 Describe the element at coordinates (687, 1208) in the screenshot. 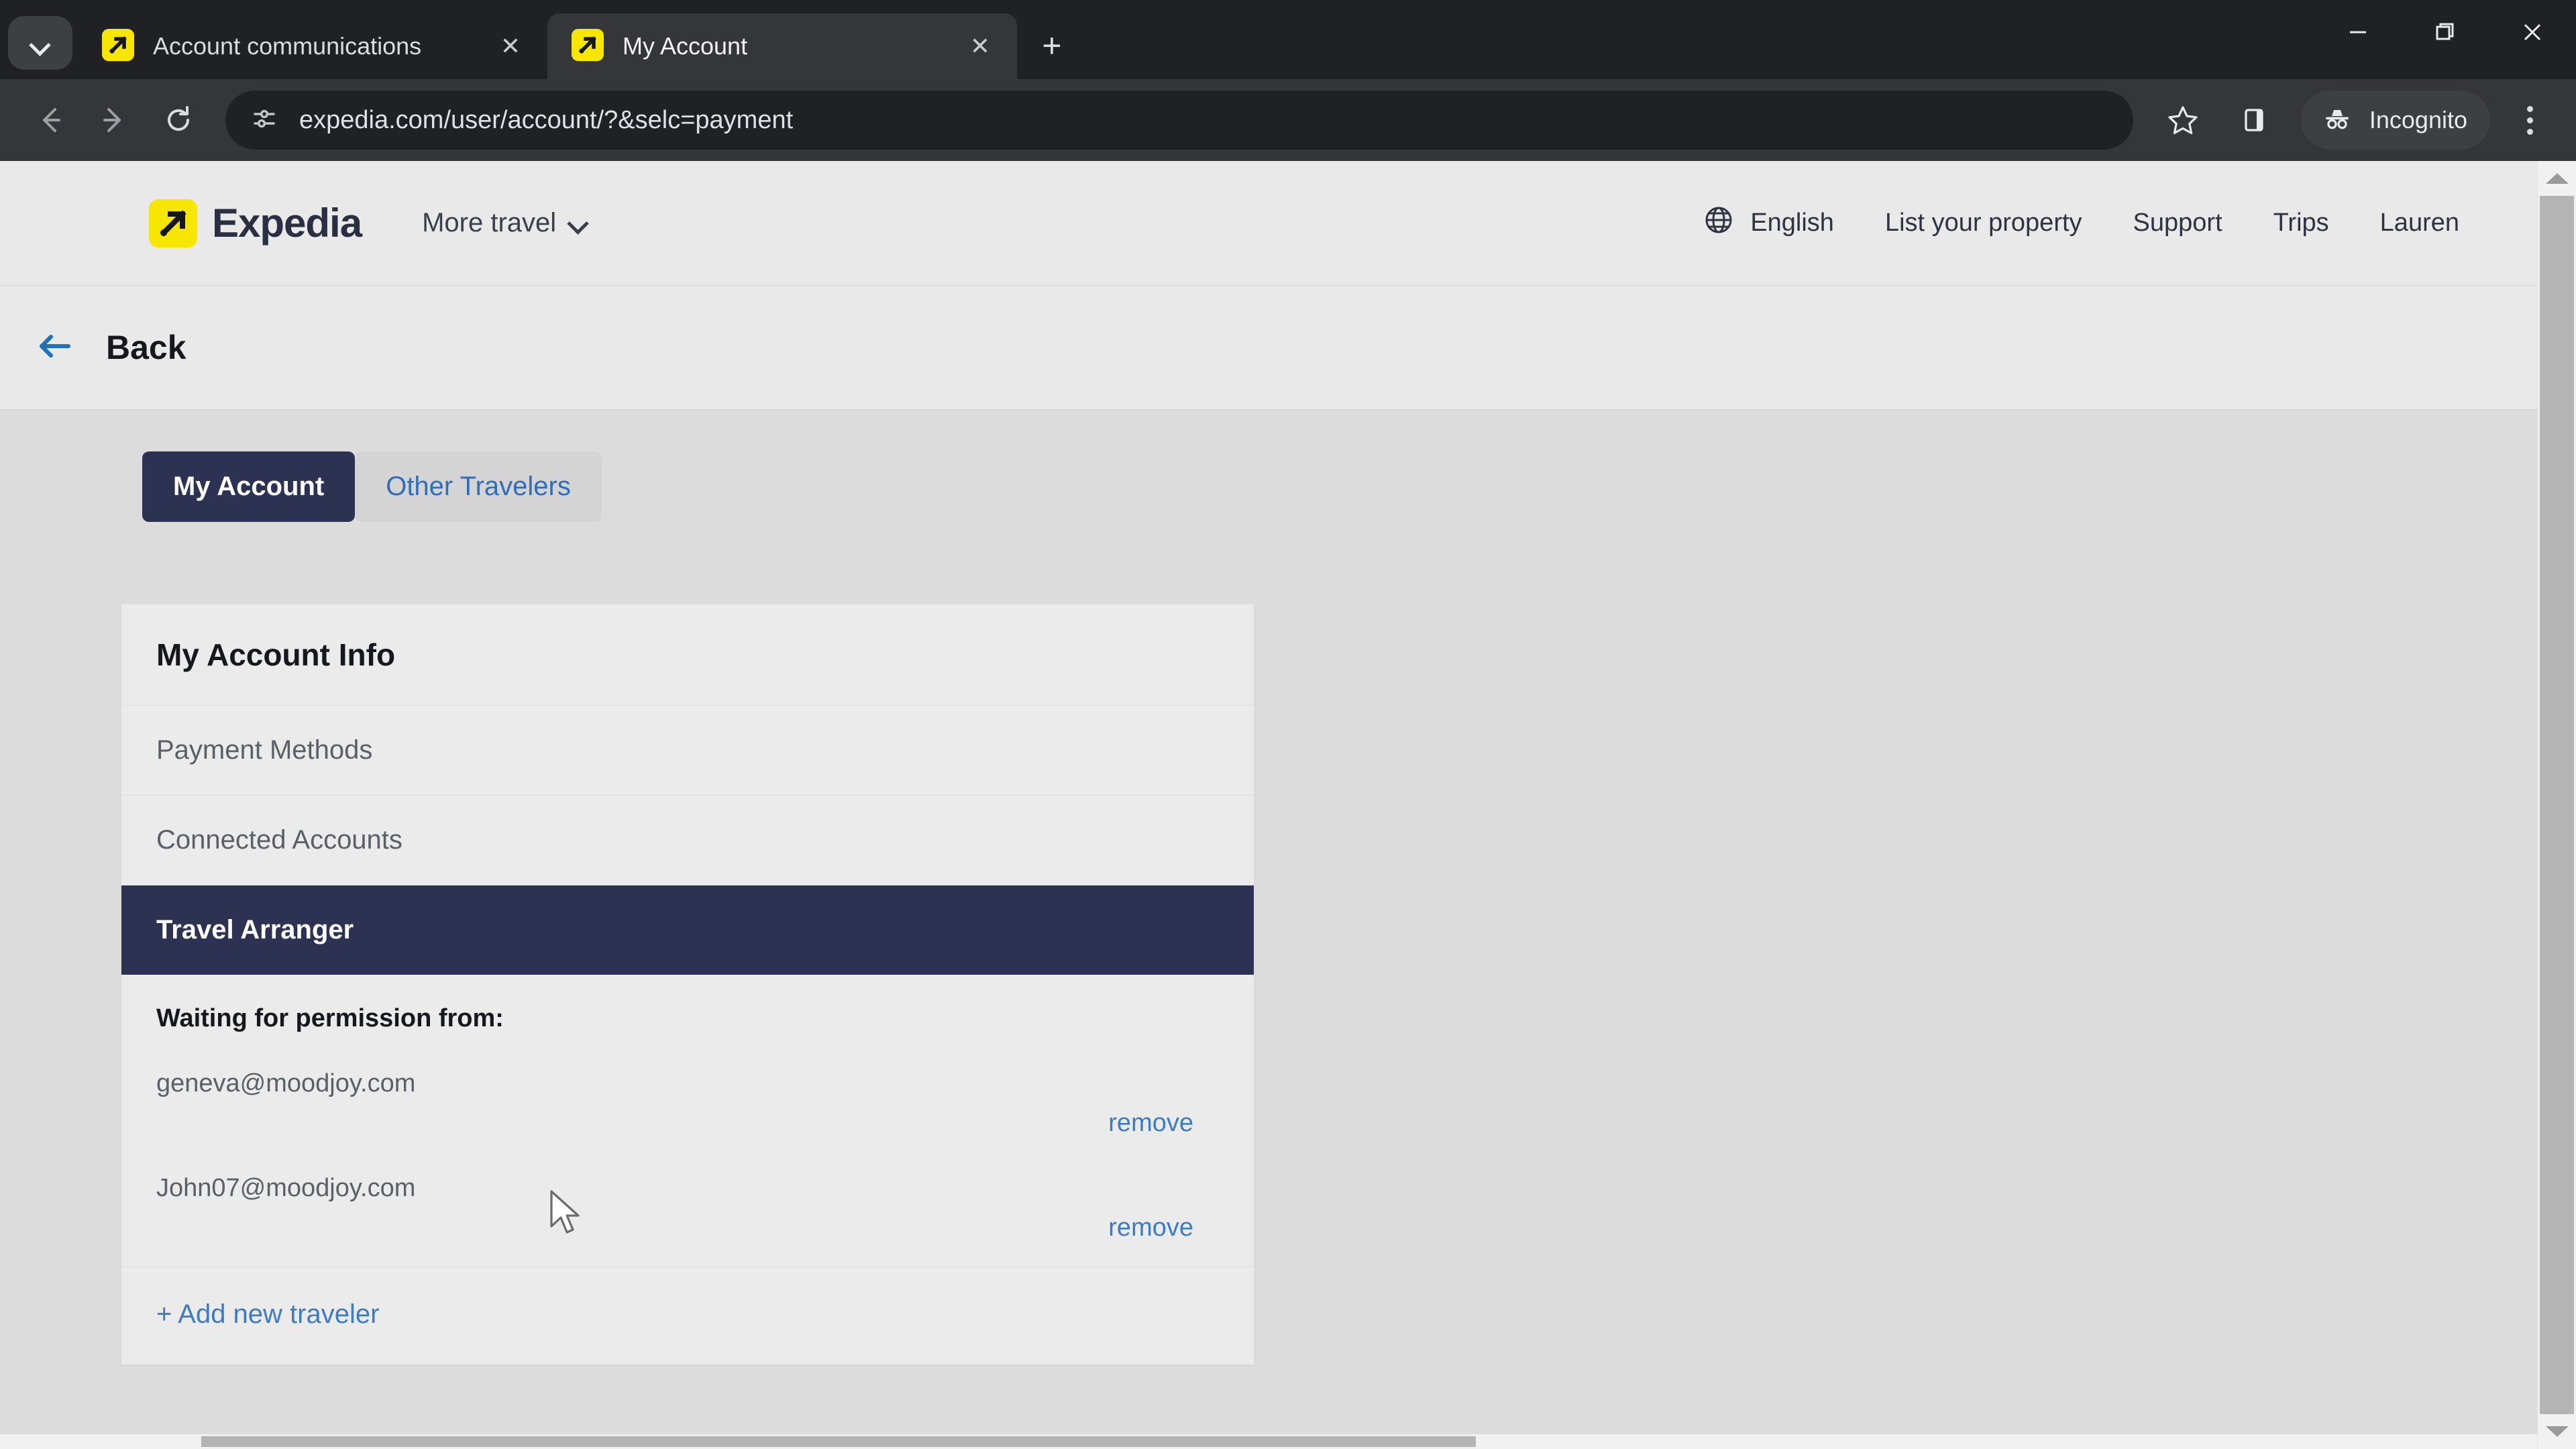

I see `pending-traveler-row: John07@moodjoy.com remove` at that location.